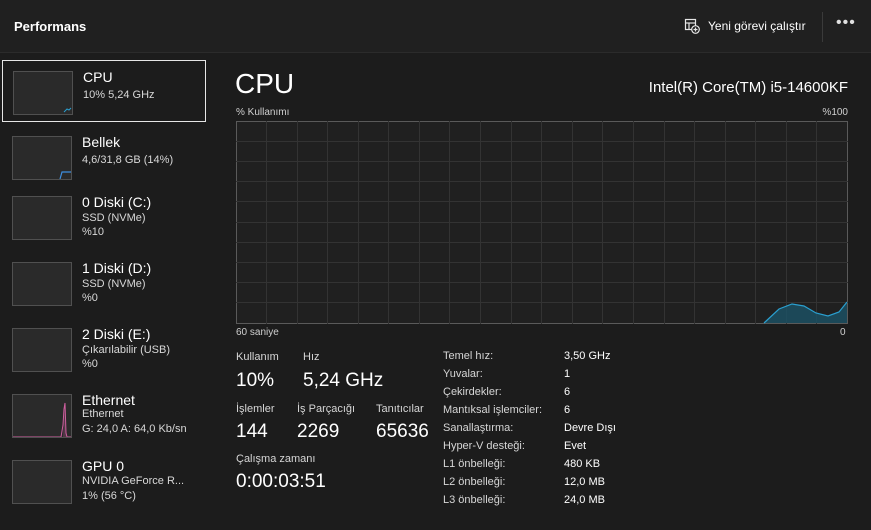 Image resolution: width=871 pixels, height=530 pixels. What do you see at coordinates (117, 268) in the screenshot?
I see `sidebar-item-title: 1 Diski (D:)` at bounding box center [117, 268].